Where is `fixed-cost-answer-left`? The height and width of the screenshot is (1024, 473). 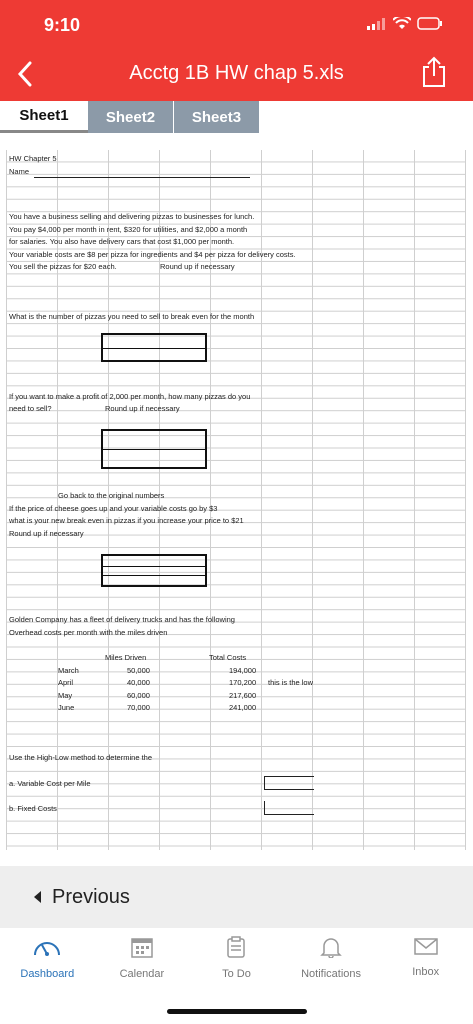
fixed-cost-answer-left is located at coordinates (264, 808).